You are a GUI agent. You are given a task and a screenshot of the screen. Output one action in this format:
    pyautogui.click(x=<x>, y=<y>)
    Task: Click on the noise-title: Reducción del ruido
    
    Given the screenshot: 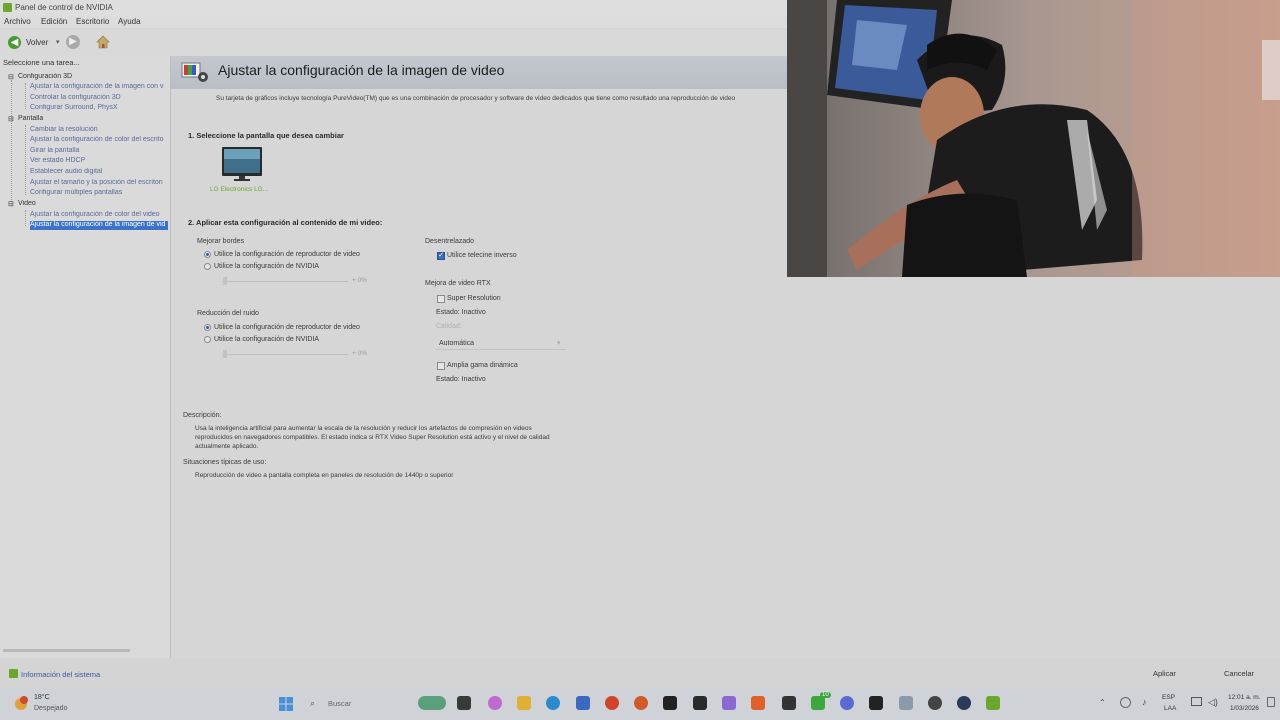 What is the action you would take?
    pyautogui.click(x=228, y=313)
    